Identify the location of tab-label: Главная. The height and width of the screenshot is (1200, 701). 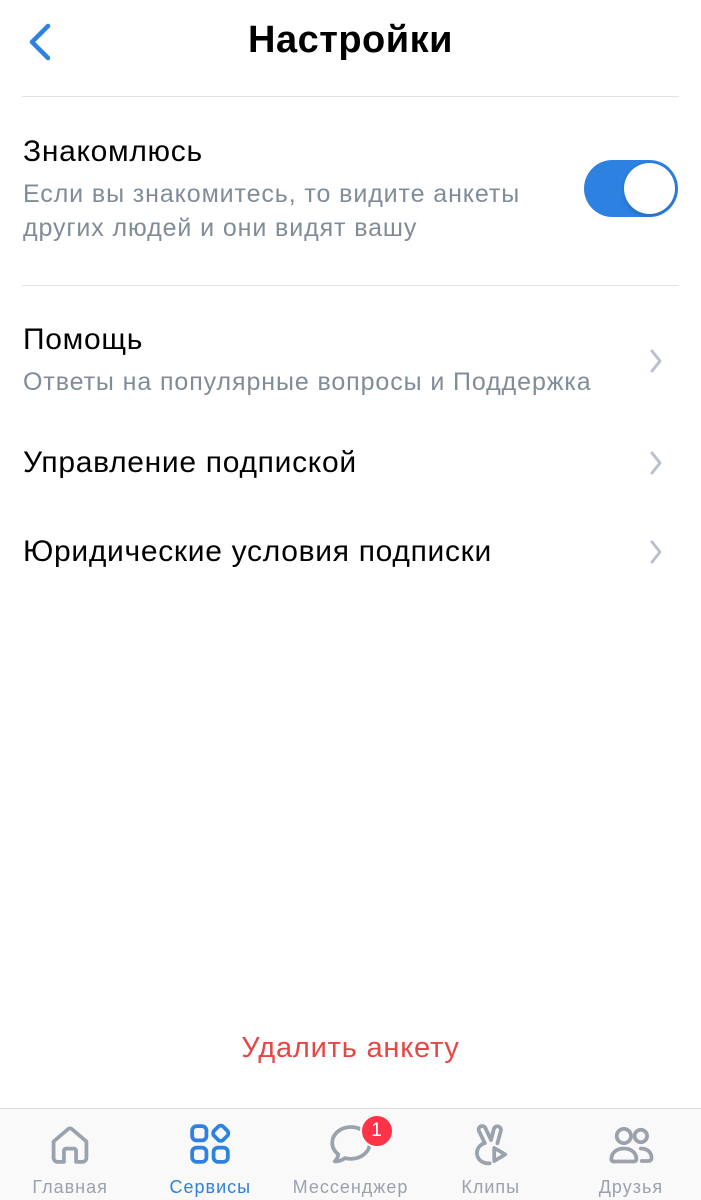
(70, 1187).